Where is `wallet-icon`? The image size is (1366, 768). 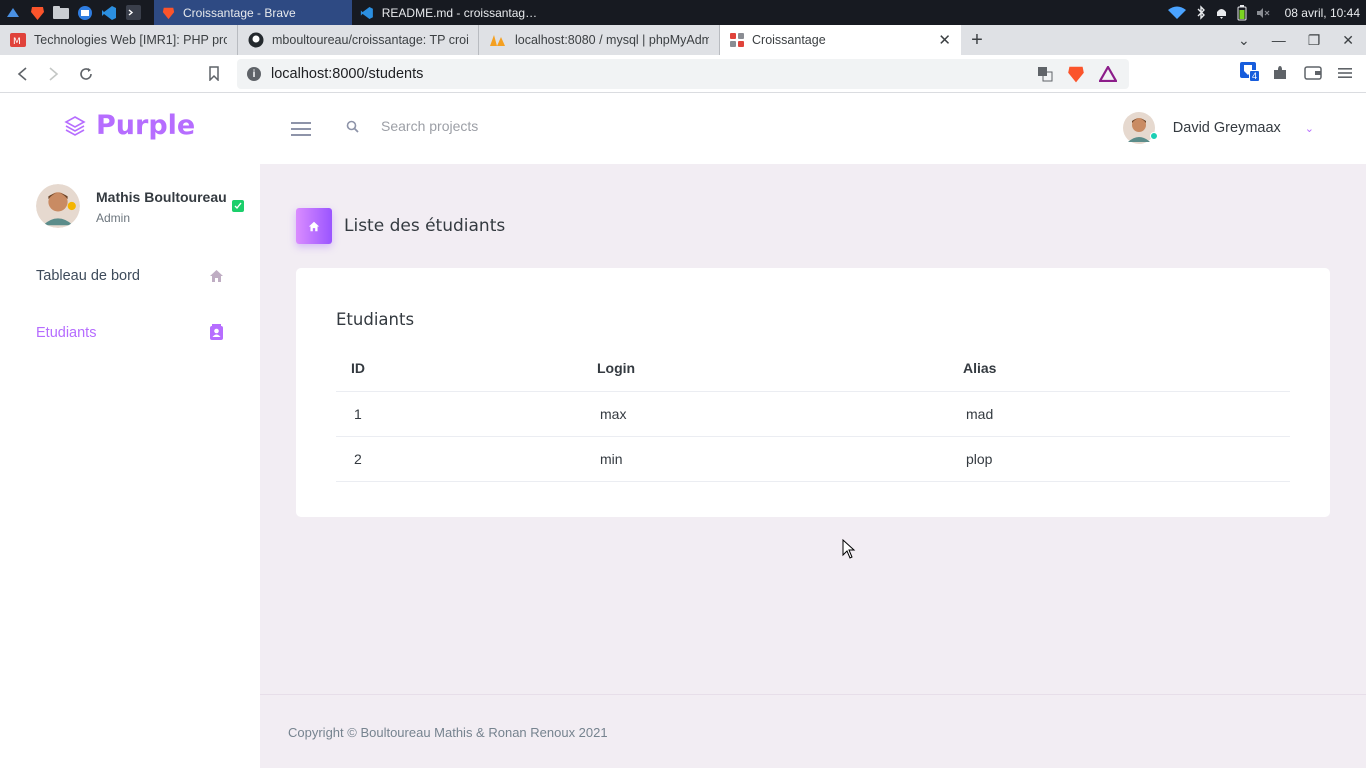 wallet-icon is located at coordinates (1313, 72).